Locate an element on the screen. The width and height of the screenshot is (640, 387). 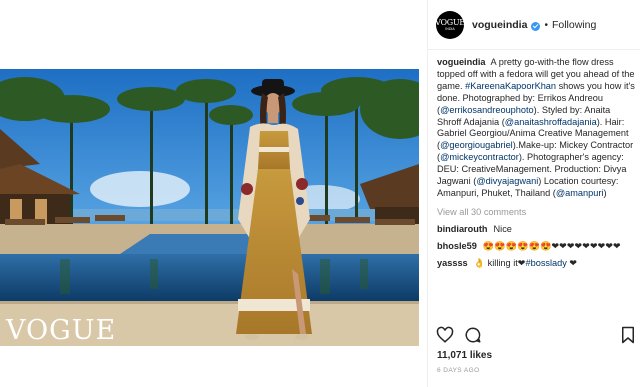
comment-icon is located at coordinates (473, 335).